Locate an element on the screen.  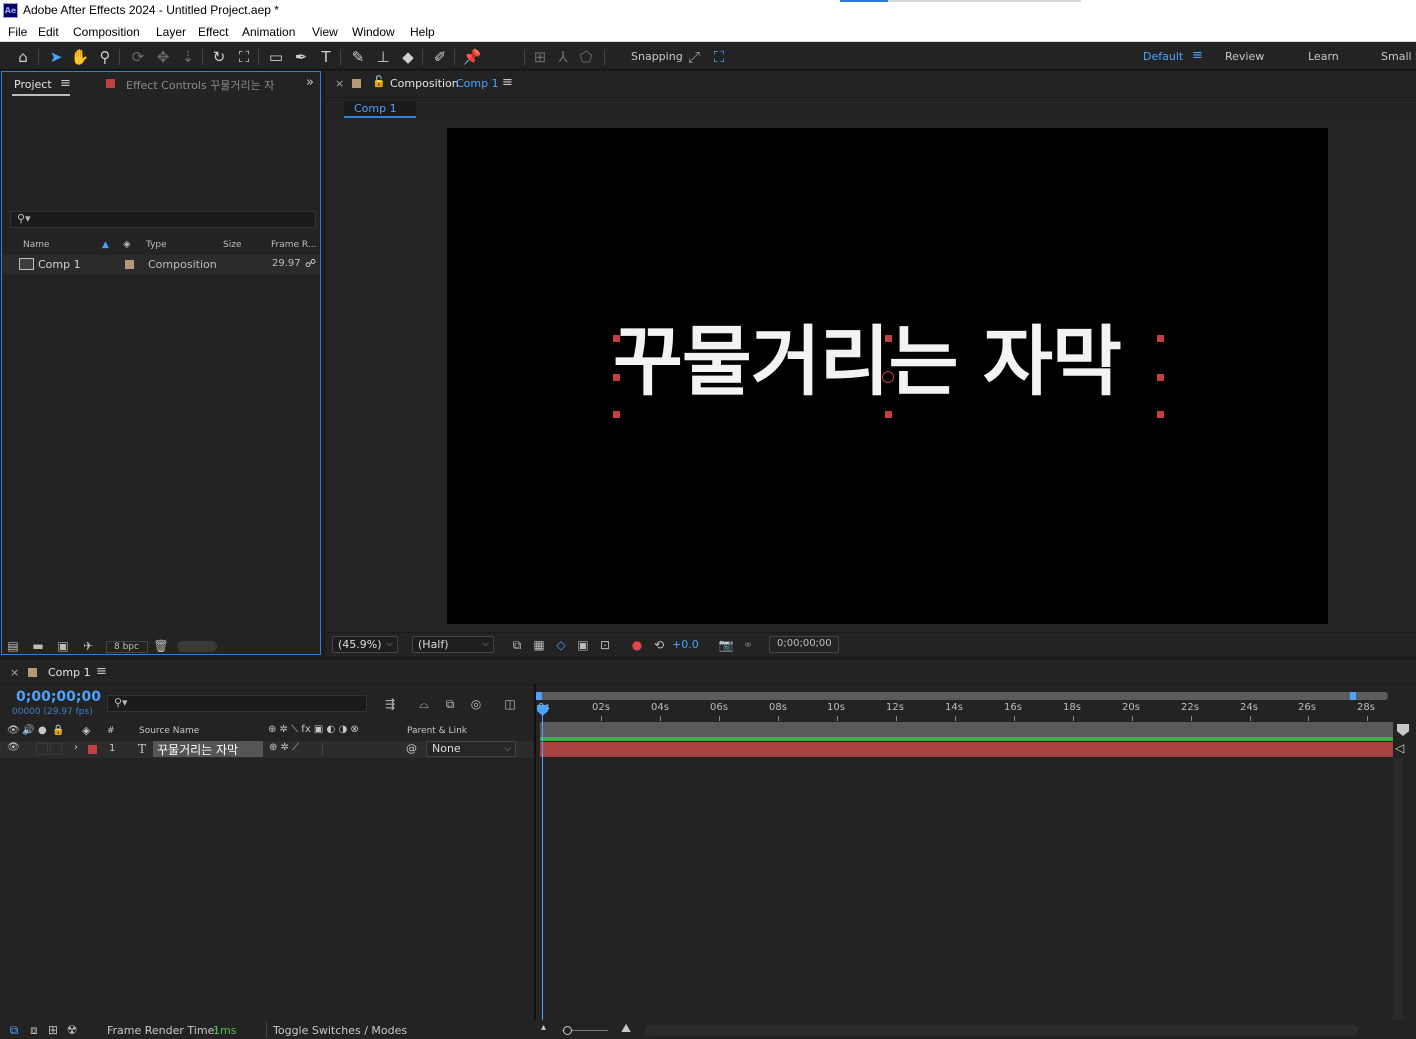
roto-brush-tool-icon: ✐ is located at coordinates (440, 57).